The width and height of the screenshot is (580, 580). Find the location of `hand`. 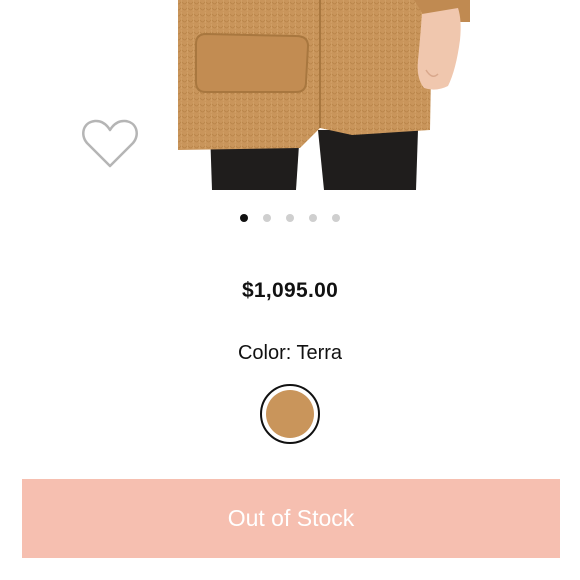

hand is located at coordinates (439, 49).